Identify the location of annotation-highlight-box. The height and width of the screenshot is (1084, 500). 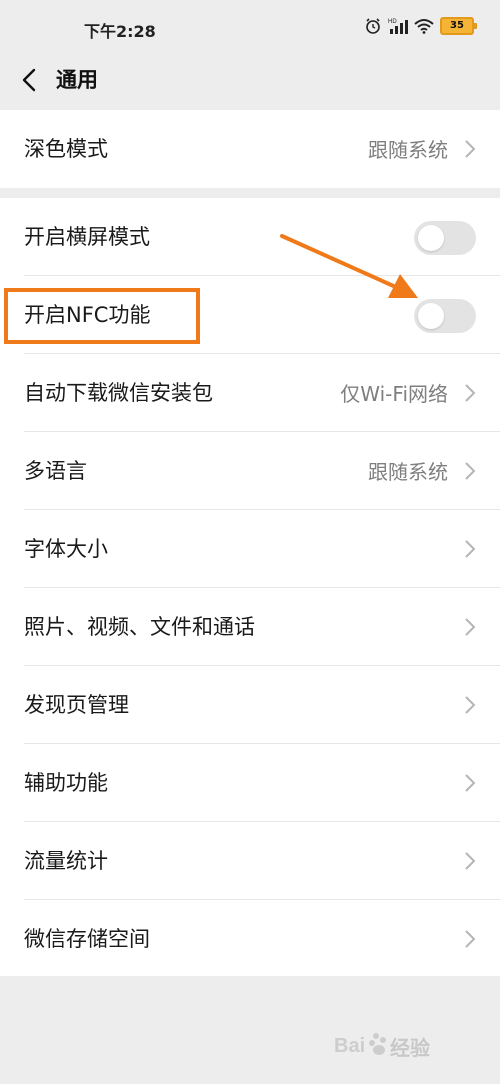
(102, 316).